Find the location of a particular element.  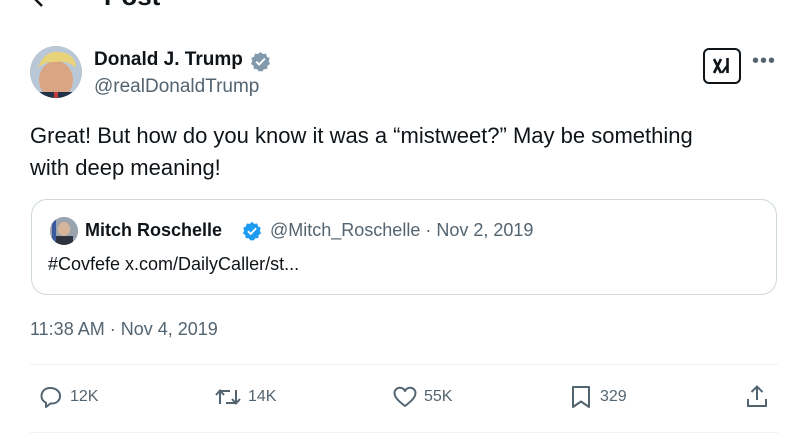

quote-meta: @Mitch_Roschelle · Nov 2, 2019 is located at coordinates (402, 230).